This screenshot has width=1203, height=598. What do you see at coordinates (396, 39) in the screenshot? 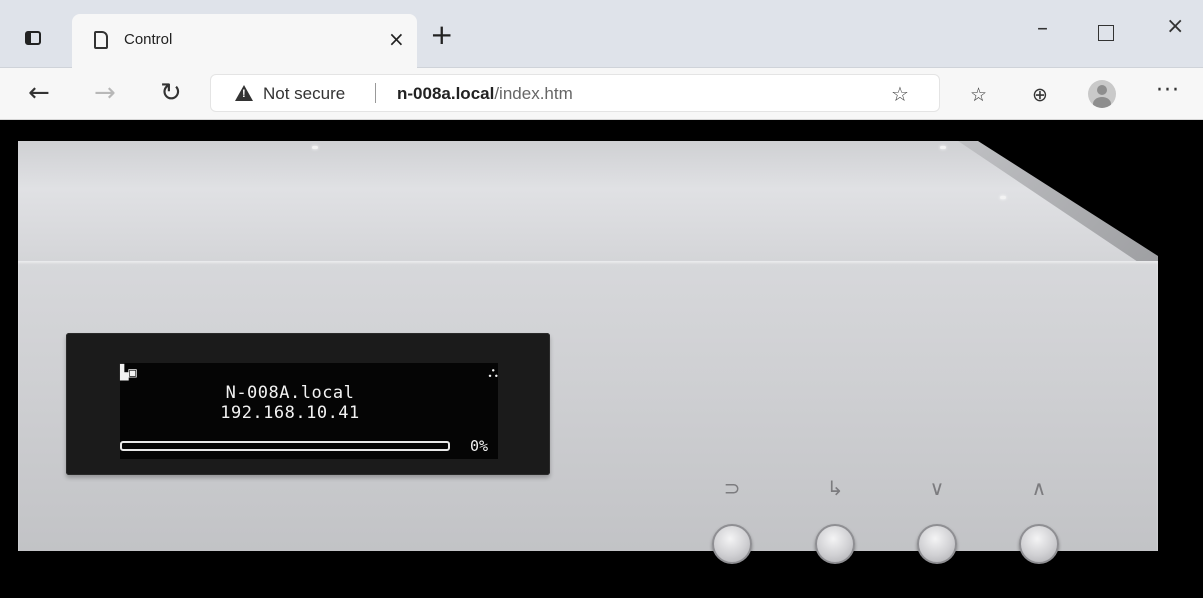
I see `tab-close-icon: ×` at bounding box center [396, 39].